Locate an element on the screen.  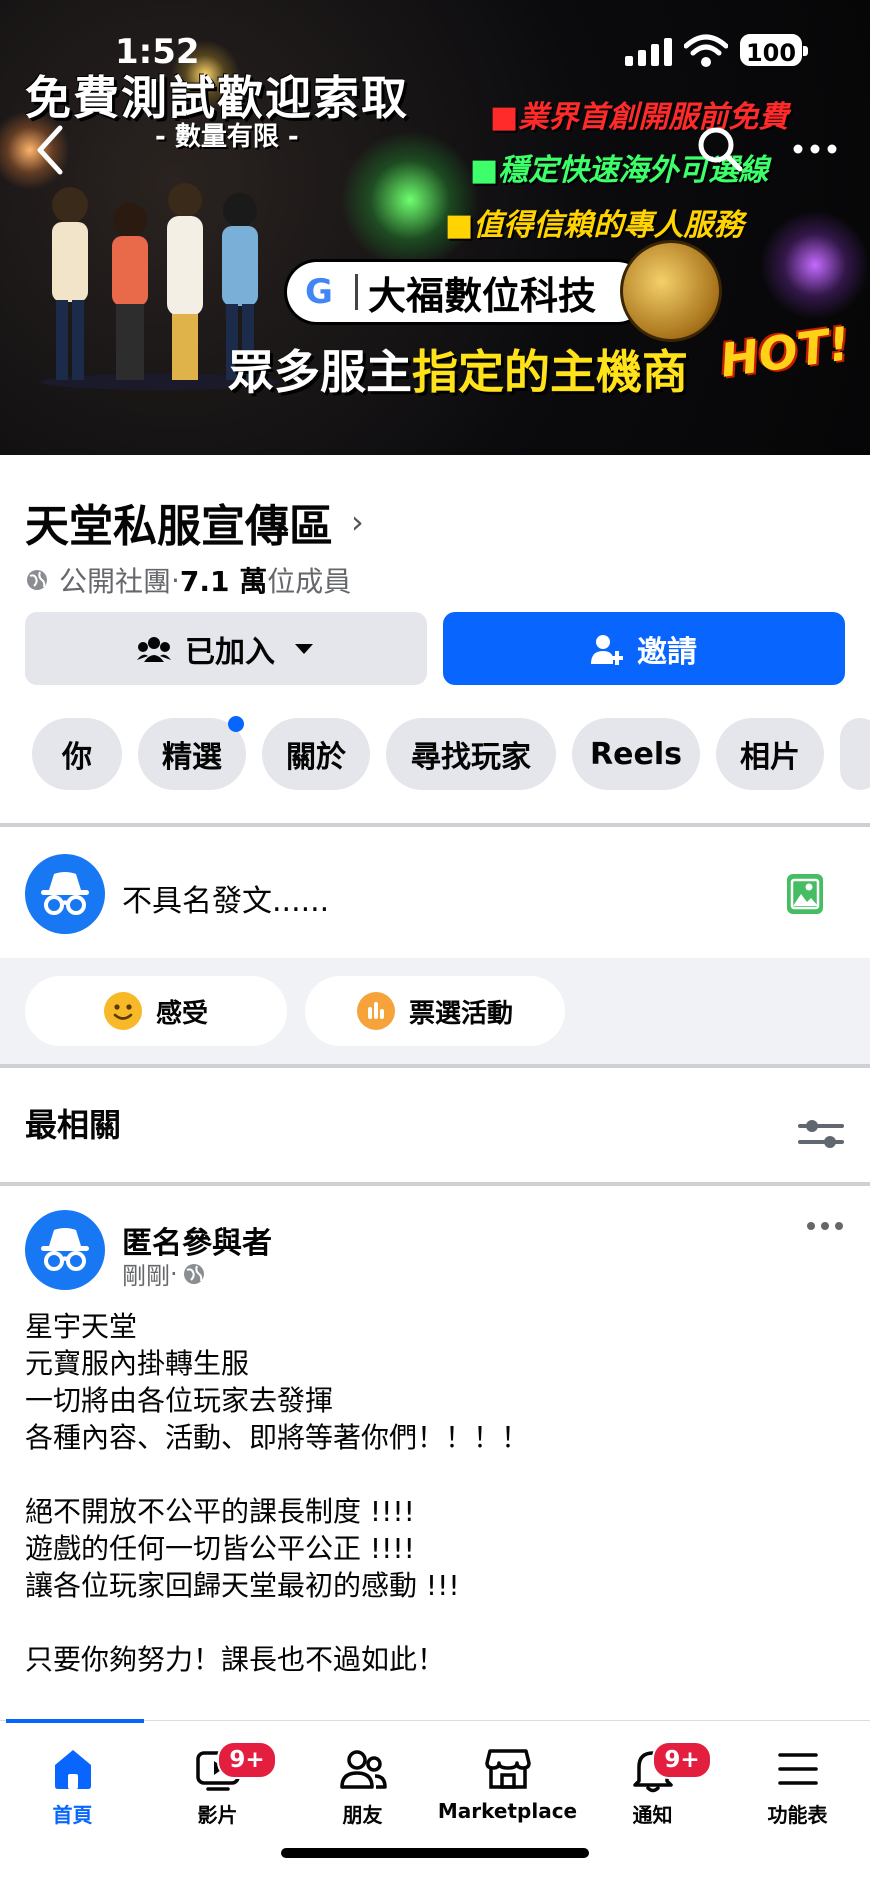
tab-reels: Reels is located at coordinates (636, 754).